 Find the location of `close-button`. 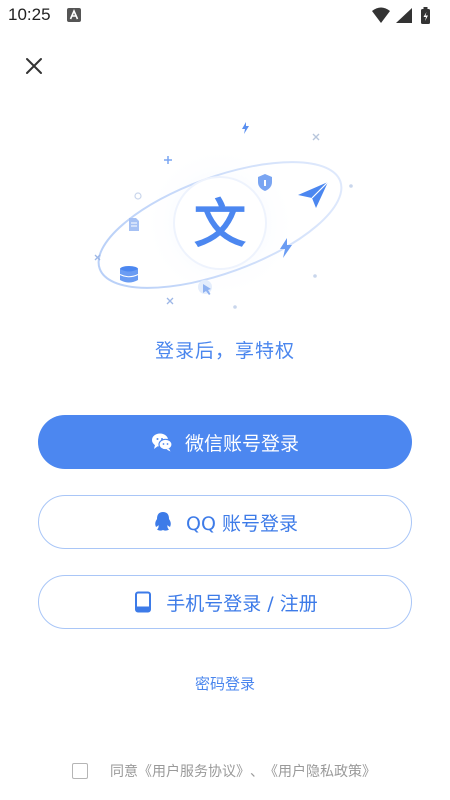

close-button is located at coordinates (34, 66).